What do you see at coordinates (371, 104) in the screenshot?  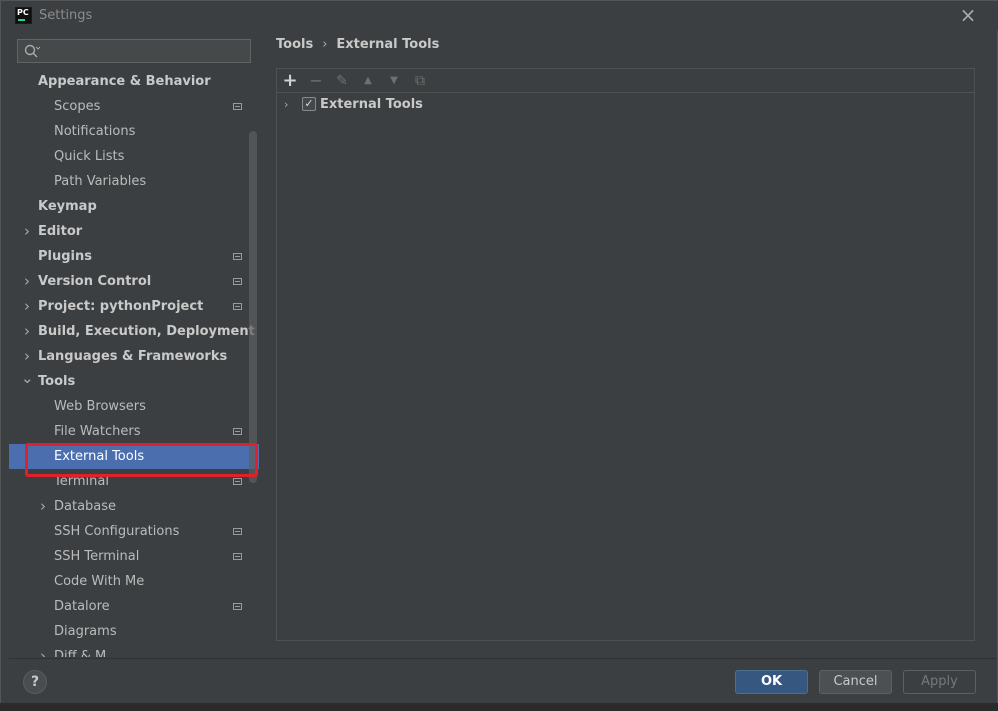 I see `tool-group-label: External Tools` at bounding box center [371, 104].